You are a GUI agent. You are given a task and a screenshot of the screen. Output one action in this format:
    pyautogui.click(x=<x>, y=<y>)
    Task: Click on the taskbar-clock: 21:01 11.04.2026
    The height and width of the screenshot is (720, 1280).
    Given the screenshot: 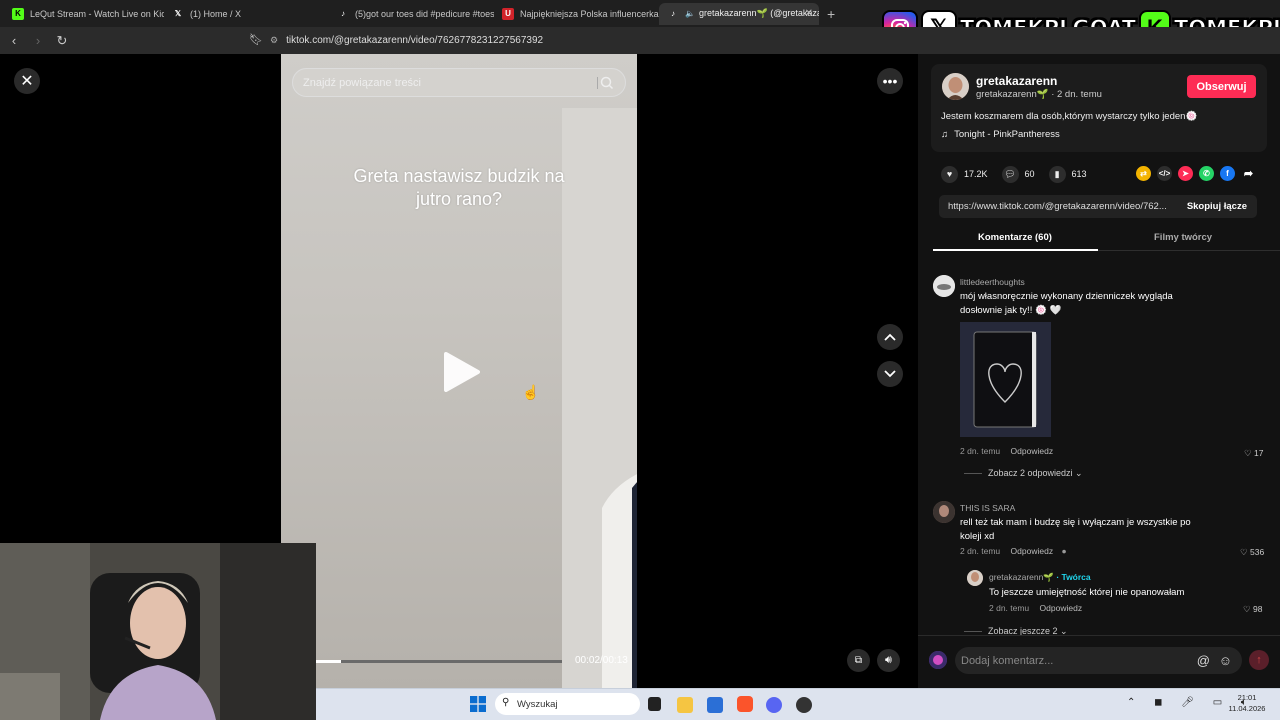 What is the action you would take?
    pyautogui.click(x=1247, y=703)
    